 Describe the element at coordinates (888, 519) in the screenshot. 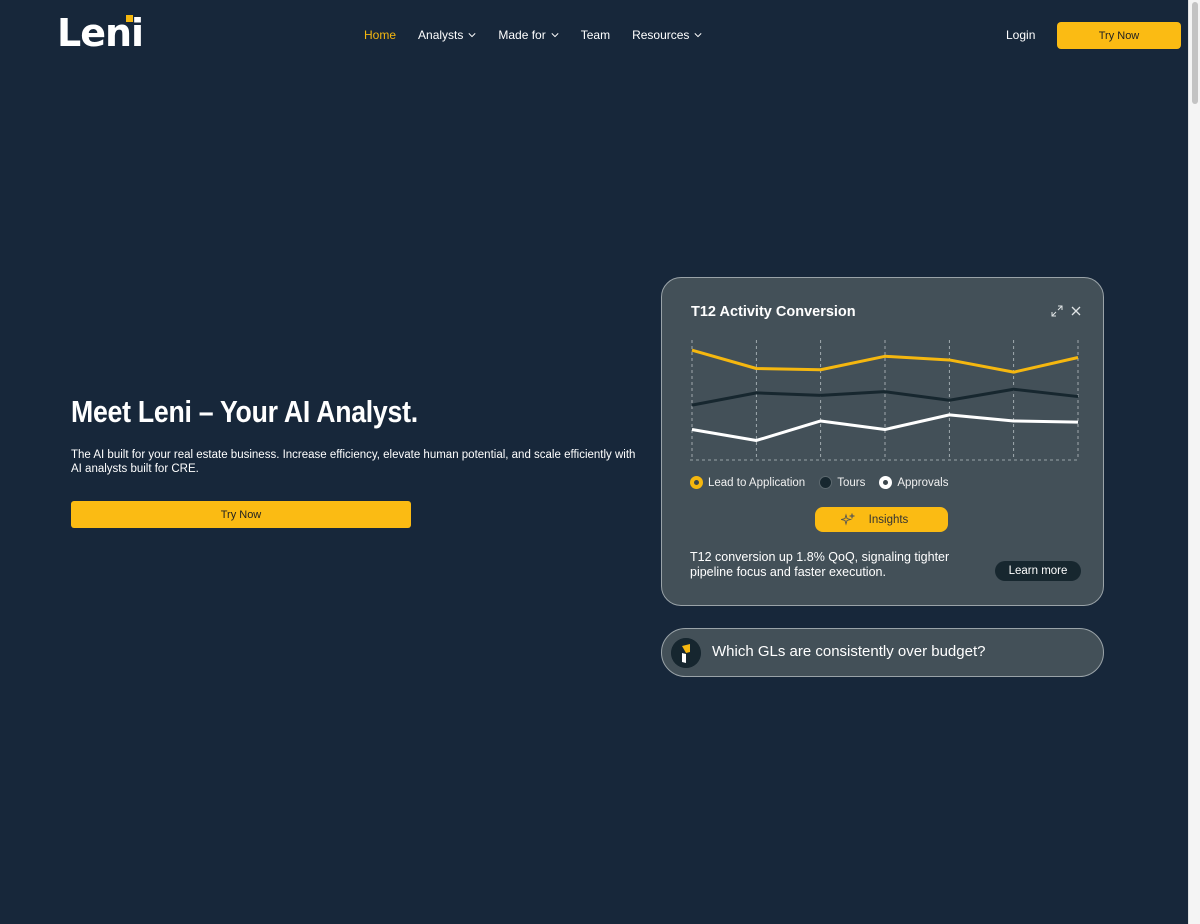

I see `insights-label: Insights` at that location.